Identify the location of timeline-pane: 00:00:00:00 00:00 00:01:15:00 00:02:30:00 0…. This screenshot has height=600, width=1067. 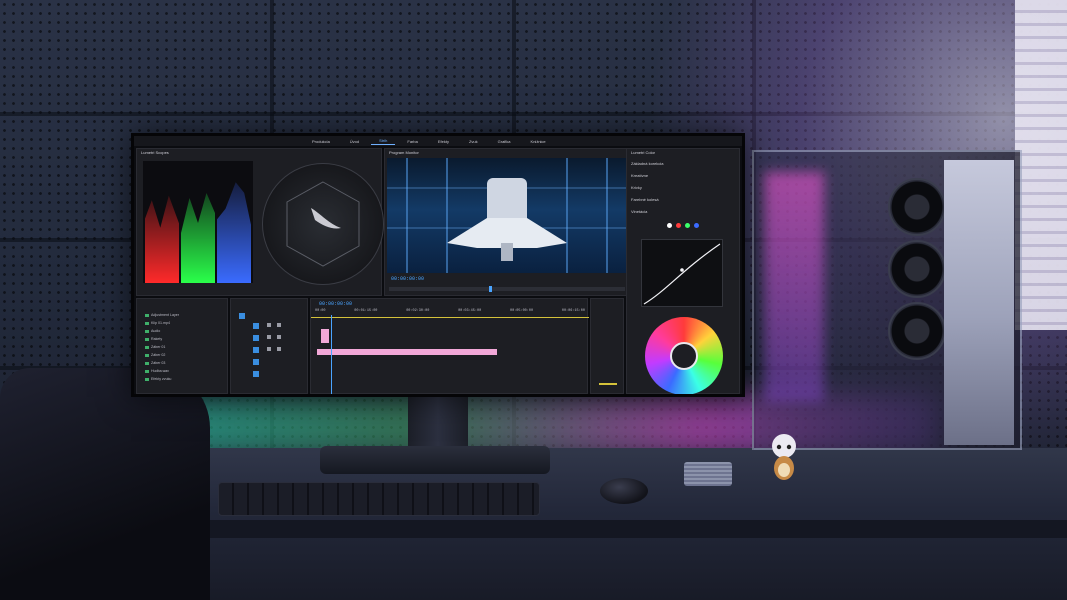
(449, 346).